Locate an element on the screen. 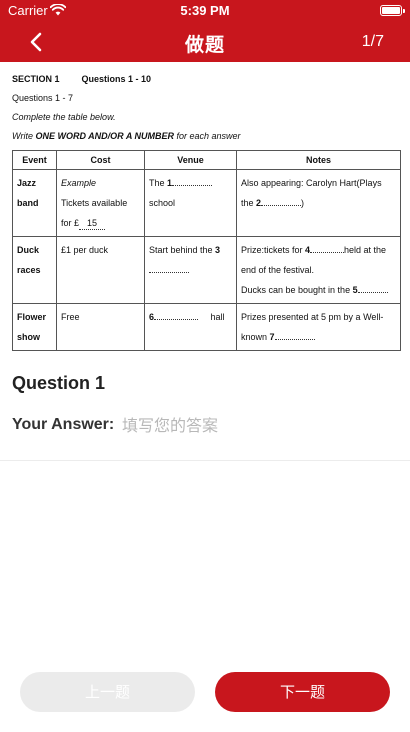  question-title: Question 1 is located at coordinates (59, 383).